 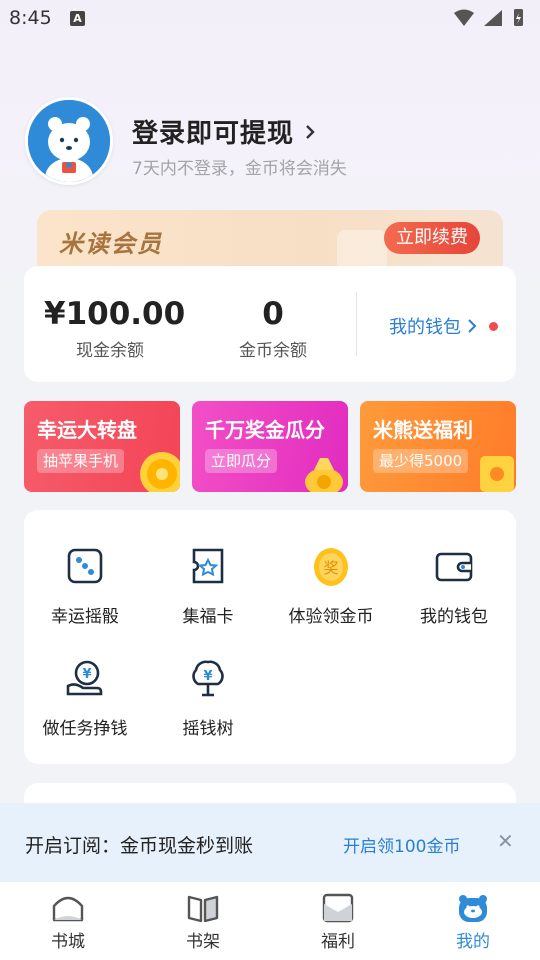 I want to click on promo-bonus-share: 千万奖金瓜分 立即瓜分, so click(x=270, y=446).